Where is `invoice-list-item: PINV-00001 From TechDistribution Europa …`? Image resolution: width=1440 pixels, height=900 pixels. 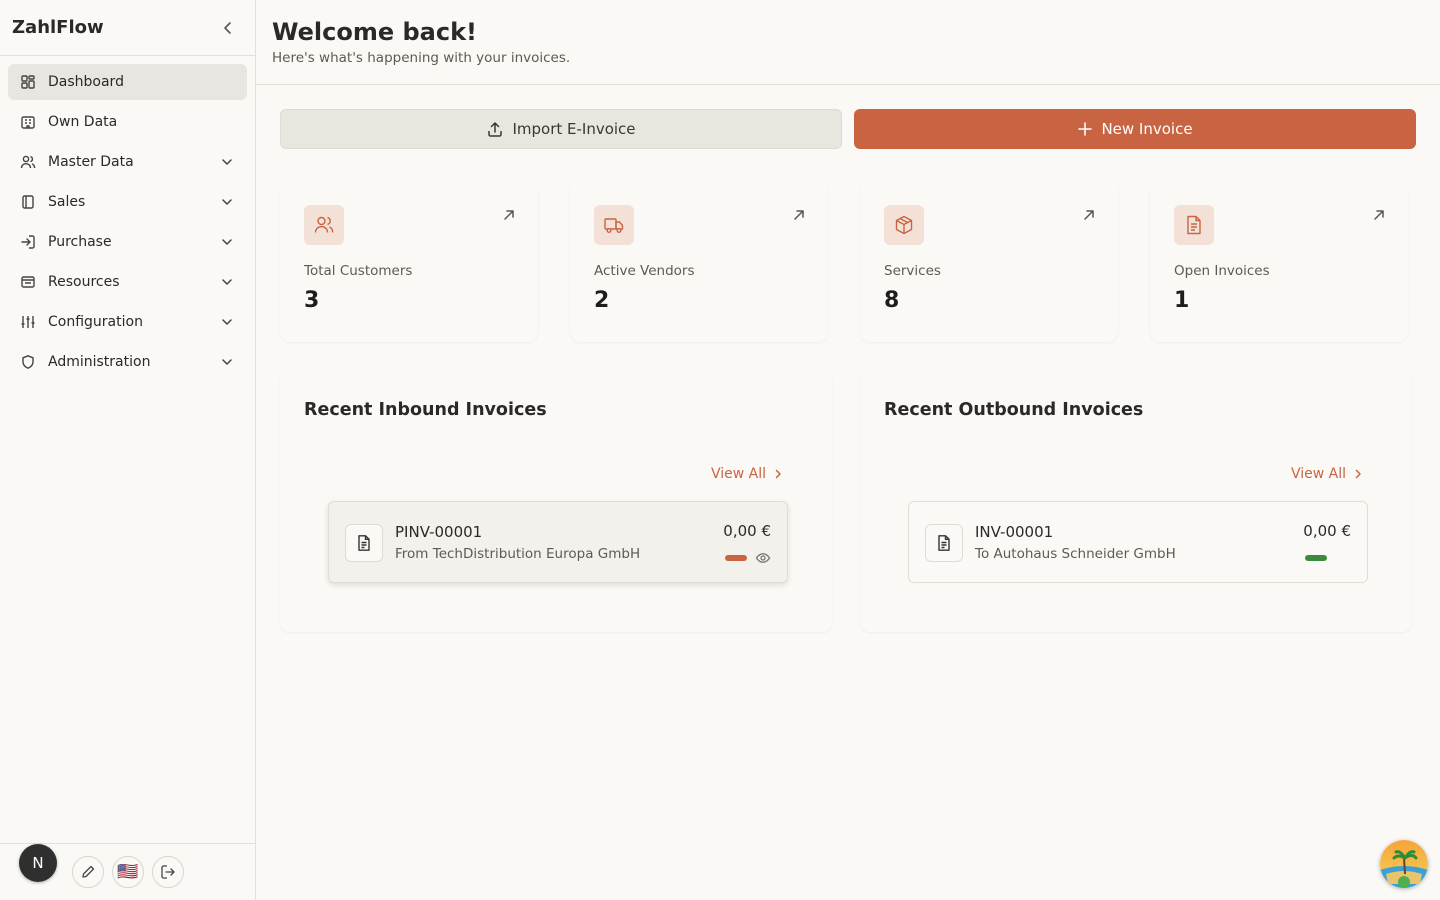 invoice-list-item: PINV-00001 From TechDistribution Europa … is located at coordinates (558, 542).